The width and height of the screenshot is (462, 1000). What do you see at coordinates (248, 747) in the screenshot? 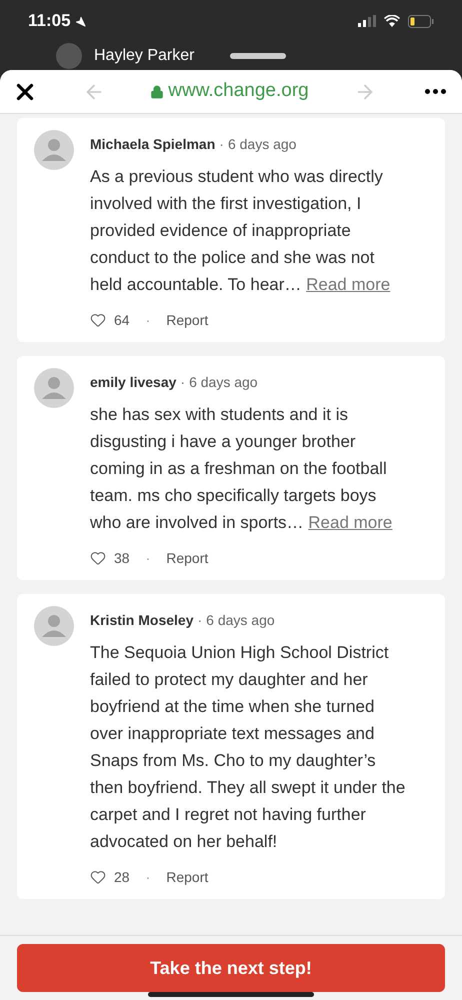
I see `comment-text: The Sequoia Union High School District failed to protect my daughter and her boyfriend at the time when she turned over inappropriate text messages and Snaps from Ms. Cho to my daughter’s then boyfriend. They all swept it under the carpet and I regret not having further advocated on her behalf!` at bounding box center [248, 747].